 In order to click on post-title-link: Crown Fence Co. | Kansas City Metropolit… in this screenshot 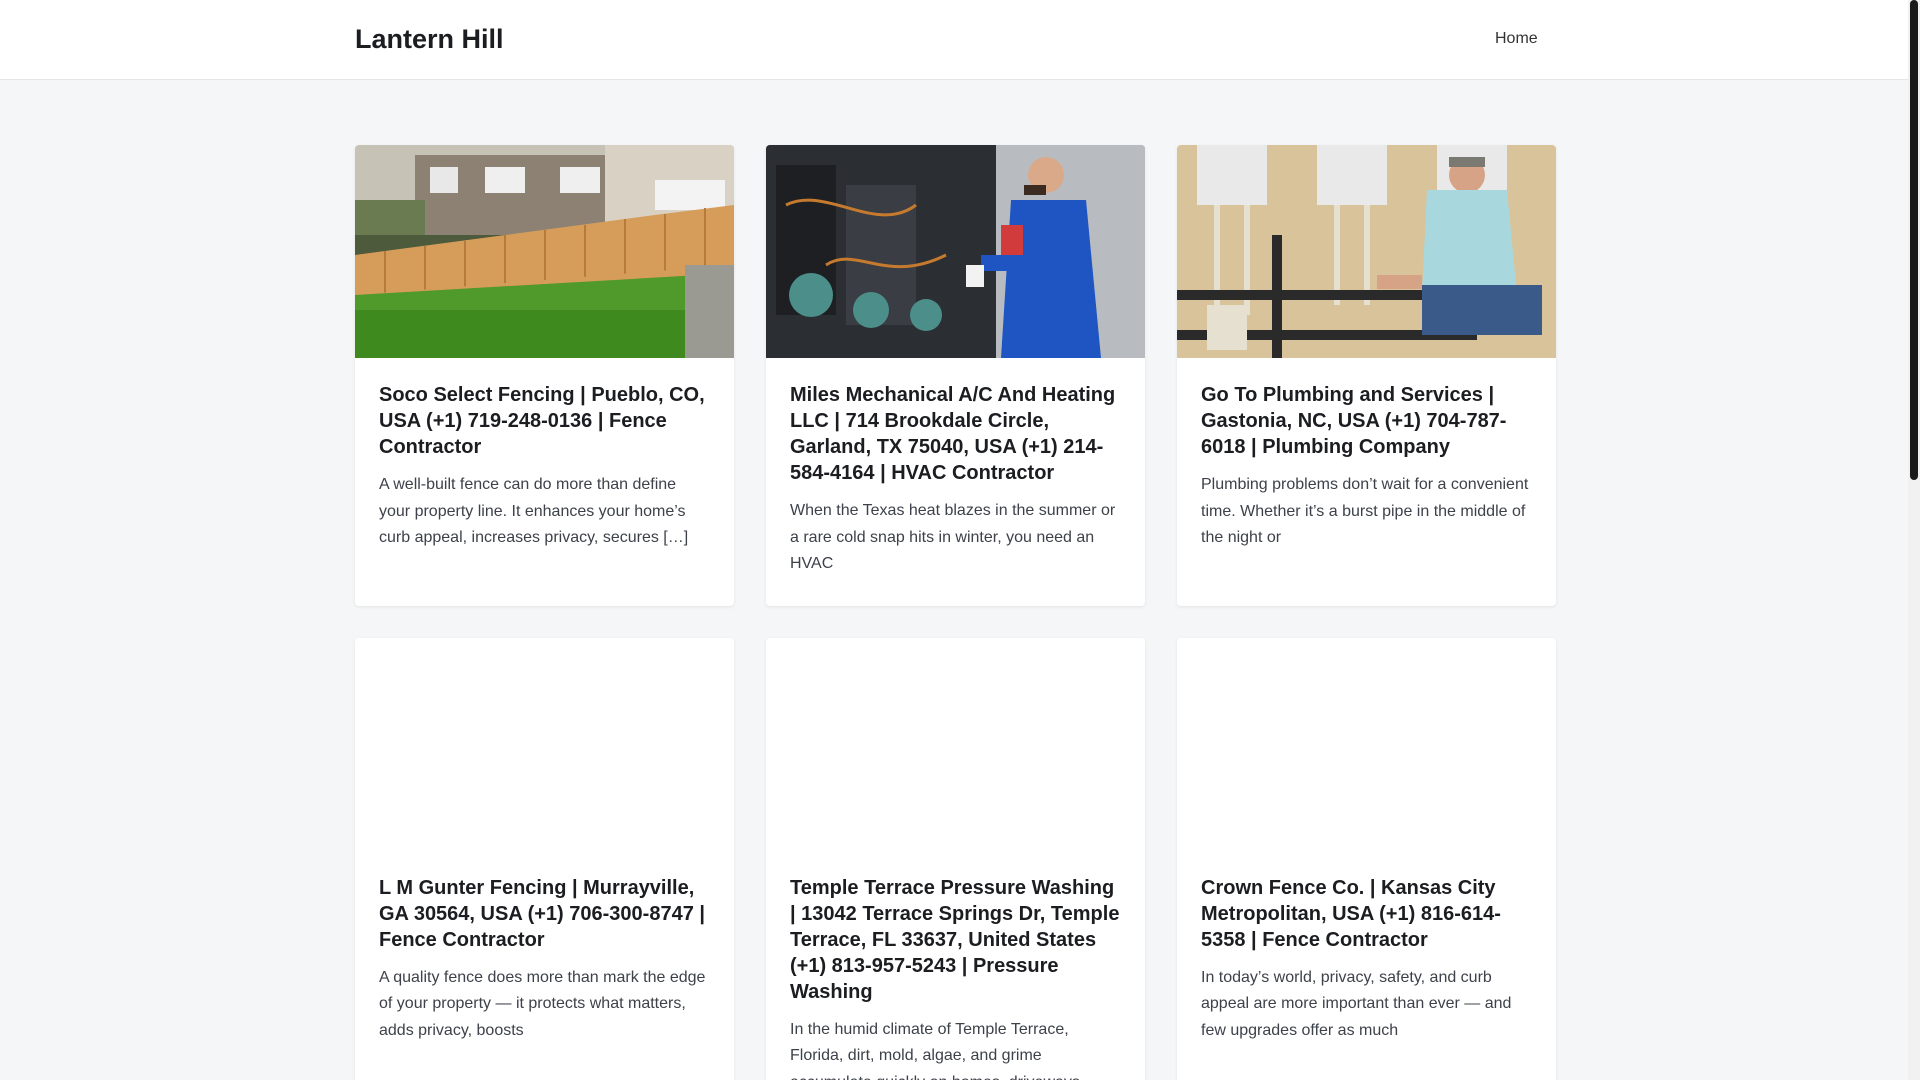, I will do `click(1366, 914)`.